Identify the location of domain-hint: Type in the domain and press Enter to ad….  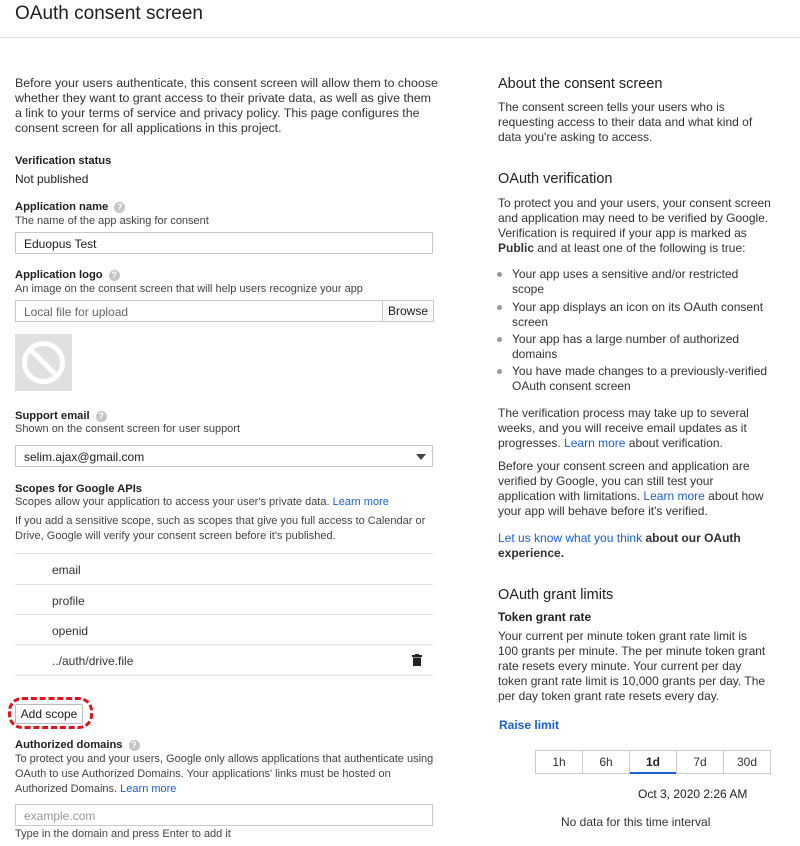
(123, 834).